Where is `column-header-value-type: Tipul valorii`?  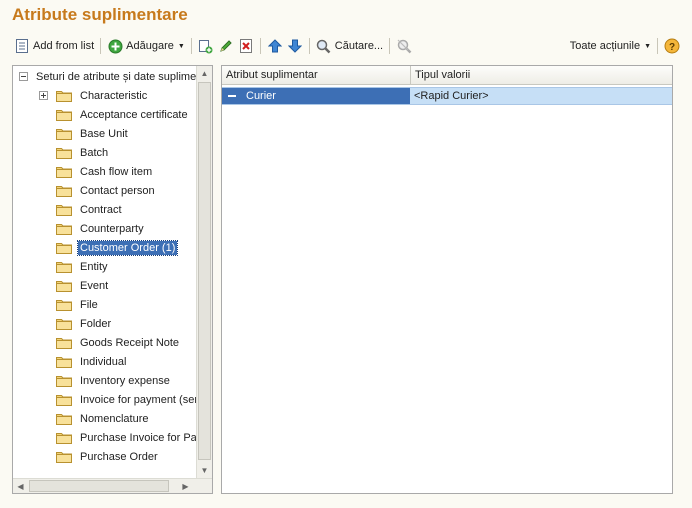 column-header-value-type: Tipul valorii is located at coordinates (541, 75).